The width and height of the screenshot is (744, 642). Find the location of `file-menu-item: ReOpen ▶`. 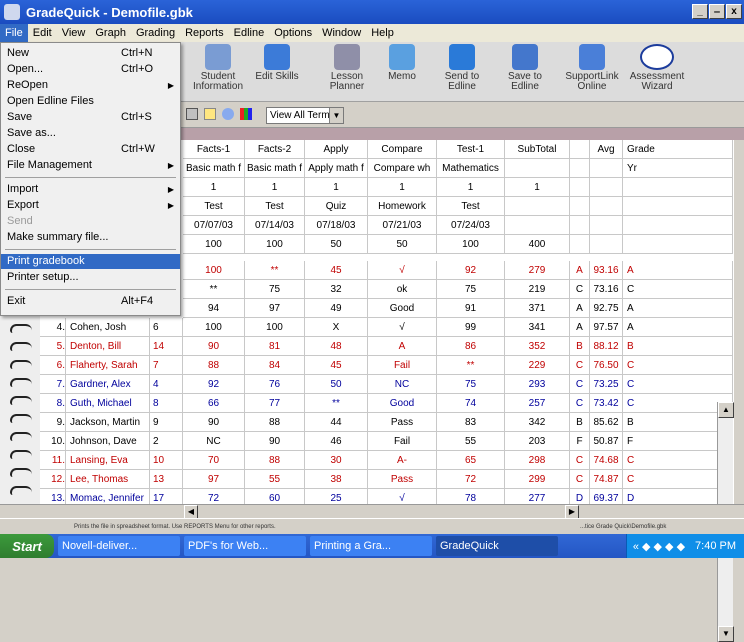

file-menu-item: ReOpen ▶ is located at coordinates (90, 85).